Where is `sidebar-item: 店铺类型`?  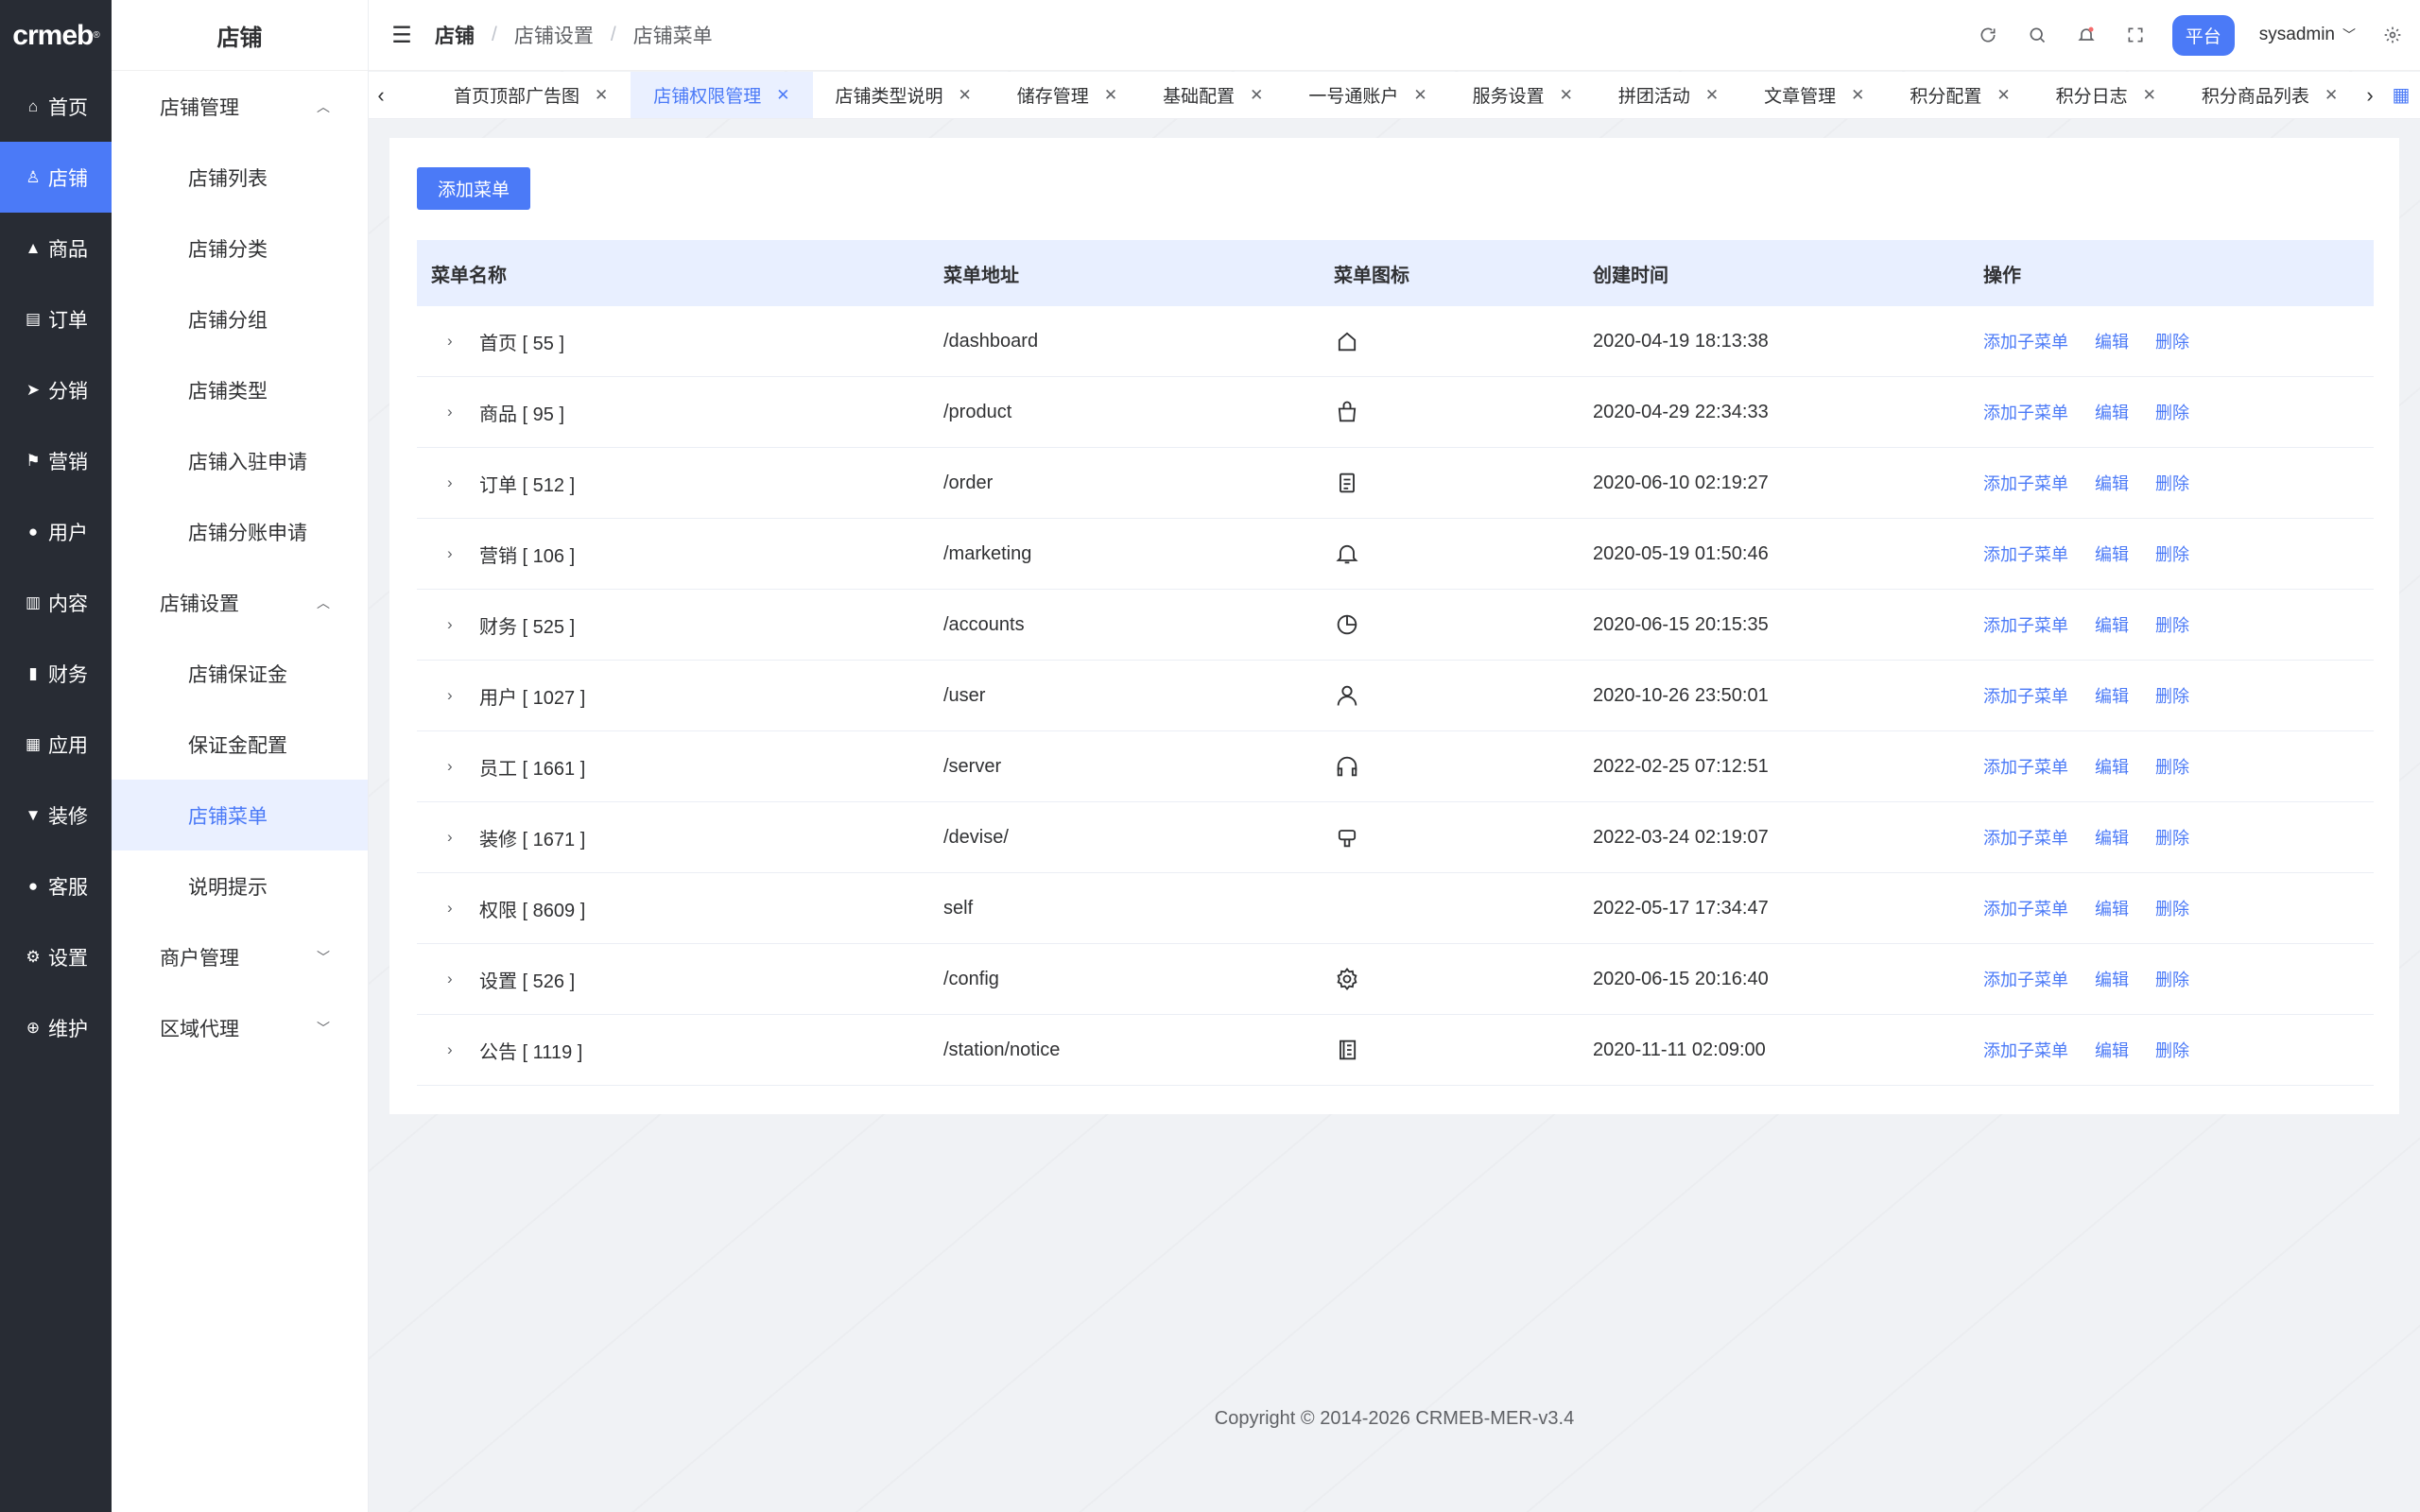 sidebar-item: 店铺类型 is located at coordinates (240, 389).